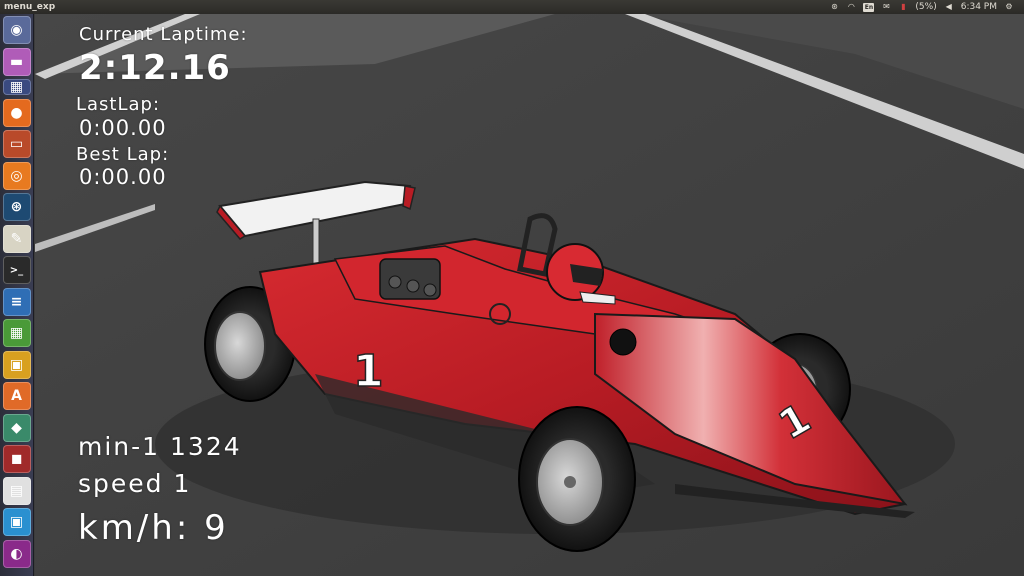 This screenshot has width=1024, height=576. What do you see at coordinates (16, 270) in the screenshot?
I see `launcher-terminal-icon: >_` at bounding box center [16, 270].